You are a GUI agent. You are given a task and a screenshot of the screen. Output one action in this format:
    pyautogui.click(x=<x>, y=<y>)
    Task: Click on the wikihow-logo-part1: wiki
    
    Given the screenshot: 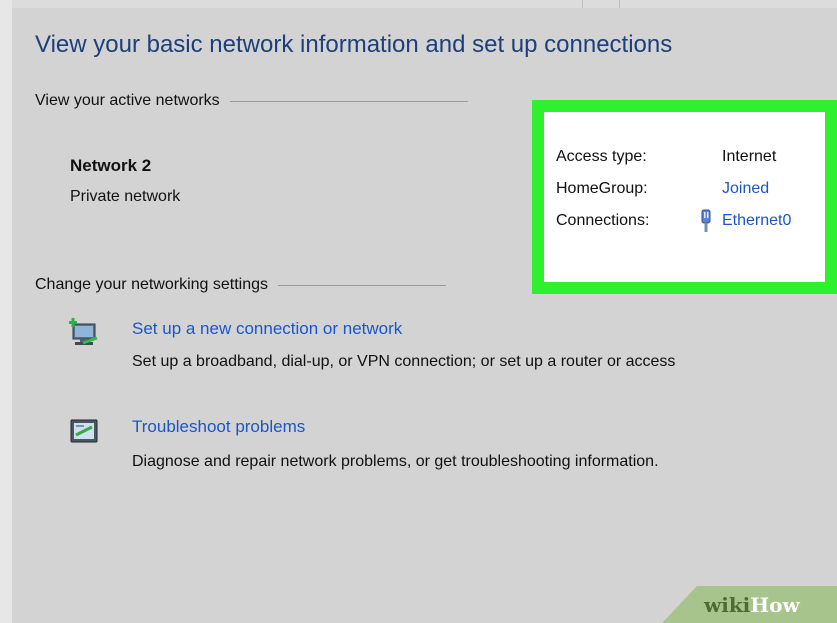 What is the action you would take?
    pyautogui.click(x=727, y=605)
    